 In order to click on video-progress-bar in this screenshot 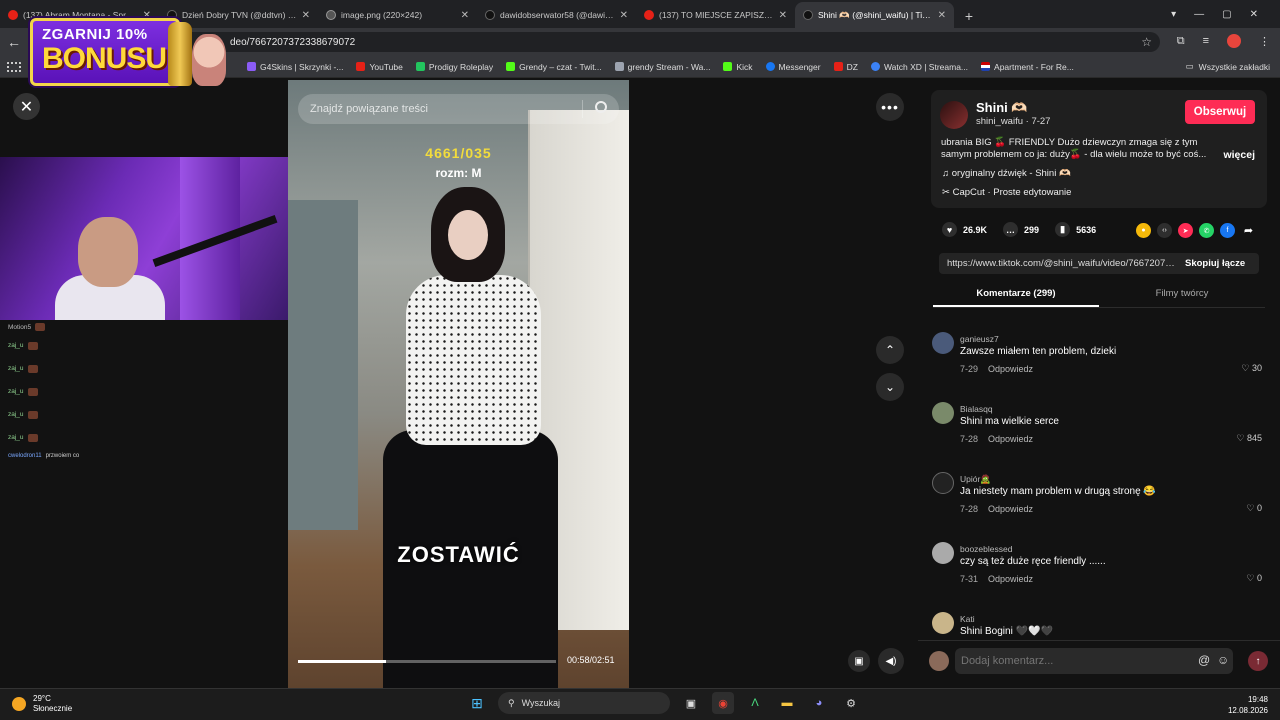, I will do `click(427, 661)`.